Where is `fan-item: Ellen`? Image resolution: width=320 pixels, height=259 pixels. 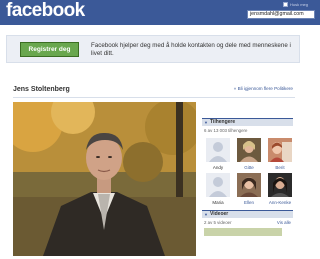 fan-item: Ellen is located at coordinates (249, 189).